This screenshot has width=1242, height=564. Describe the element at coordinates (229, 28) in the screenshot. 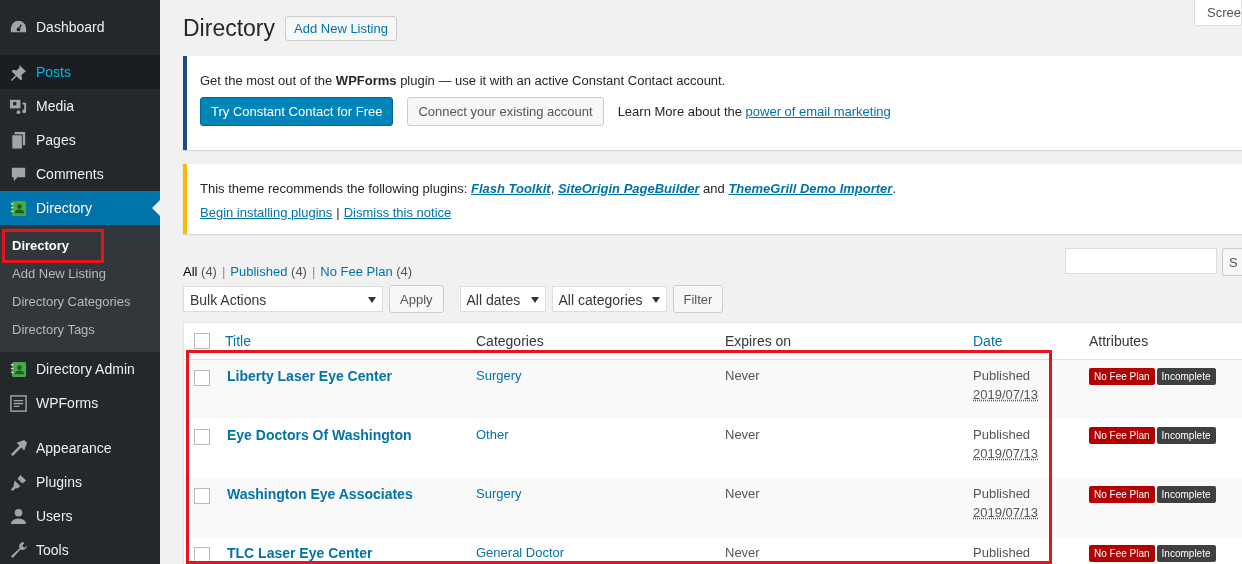

I see `page-title: Directory` at that location.